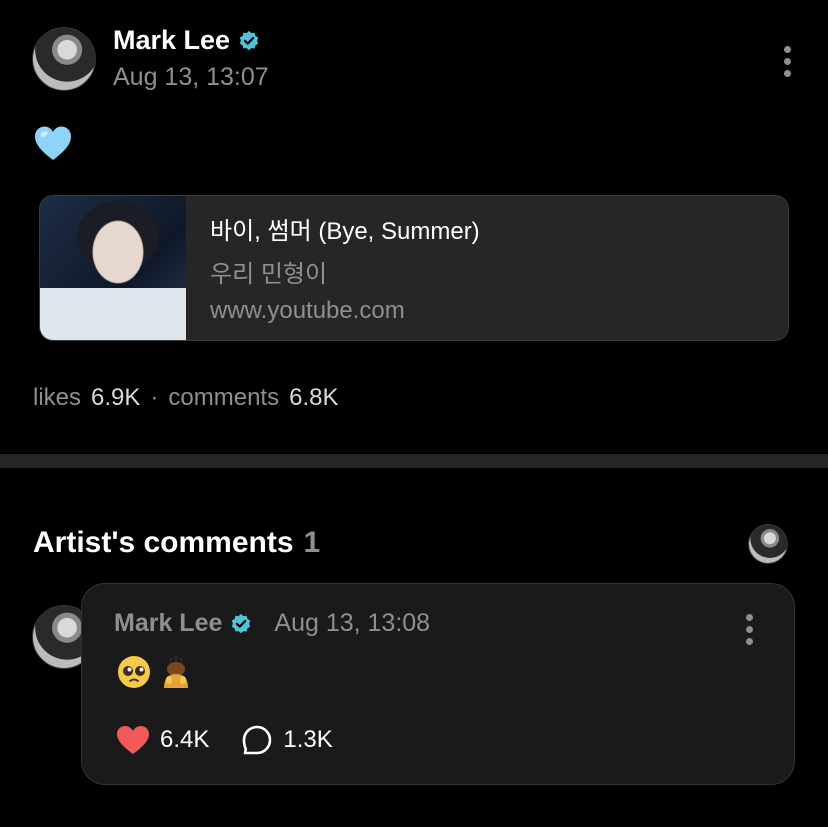  Describe the element at coordinates (749, 629) in the screenshot. I see `comment-more-options-icon` at that location.